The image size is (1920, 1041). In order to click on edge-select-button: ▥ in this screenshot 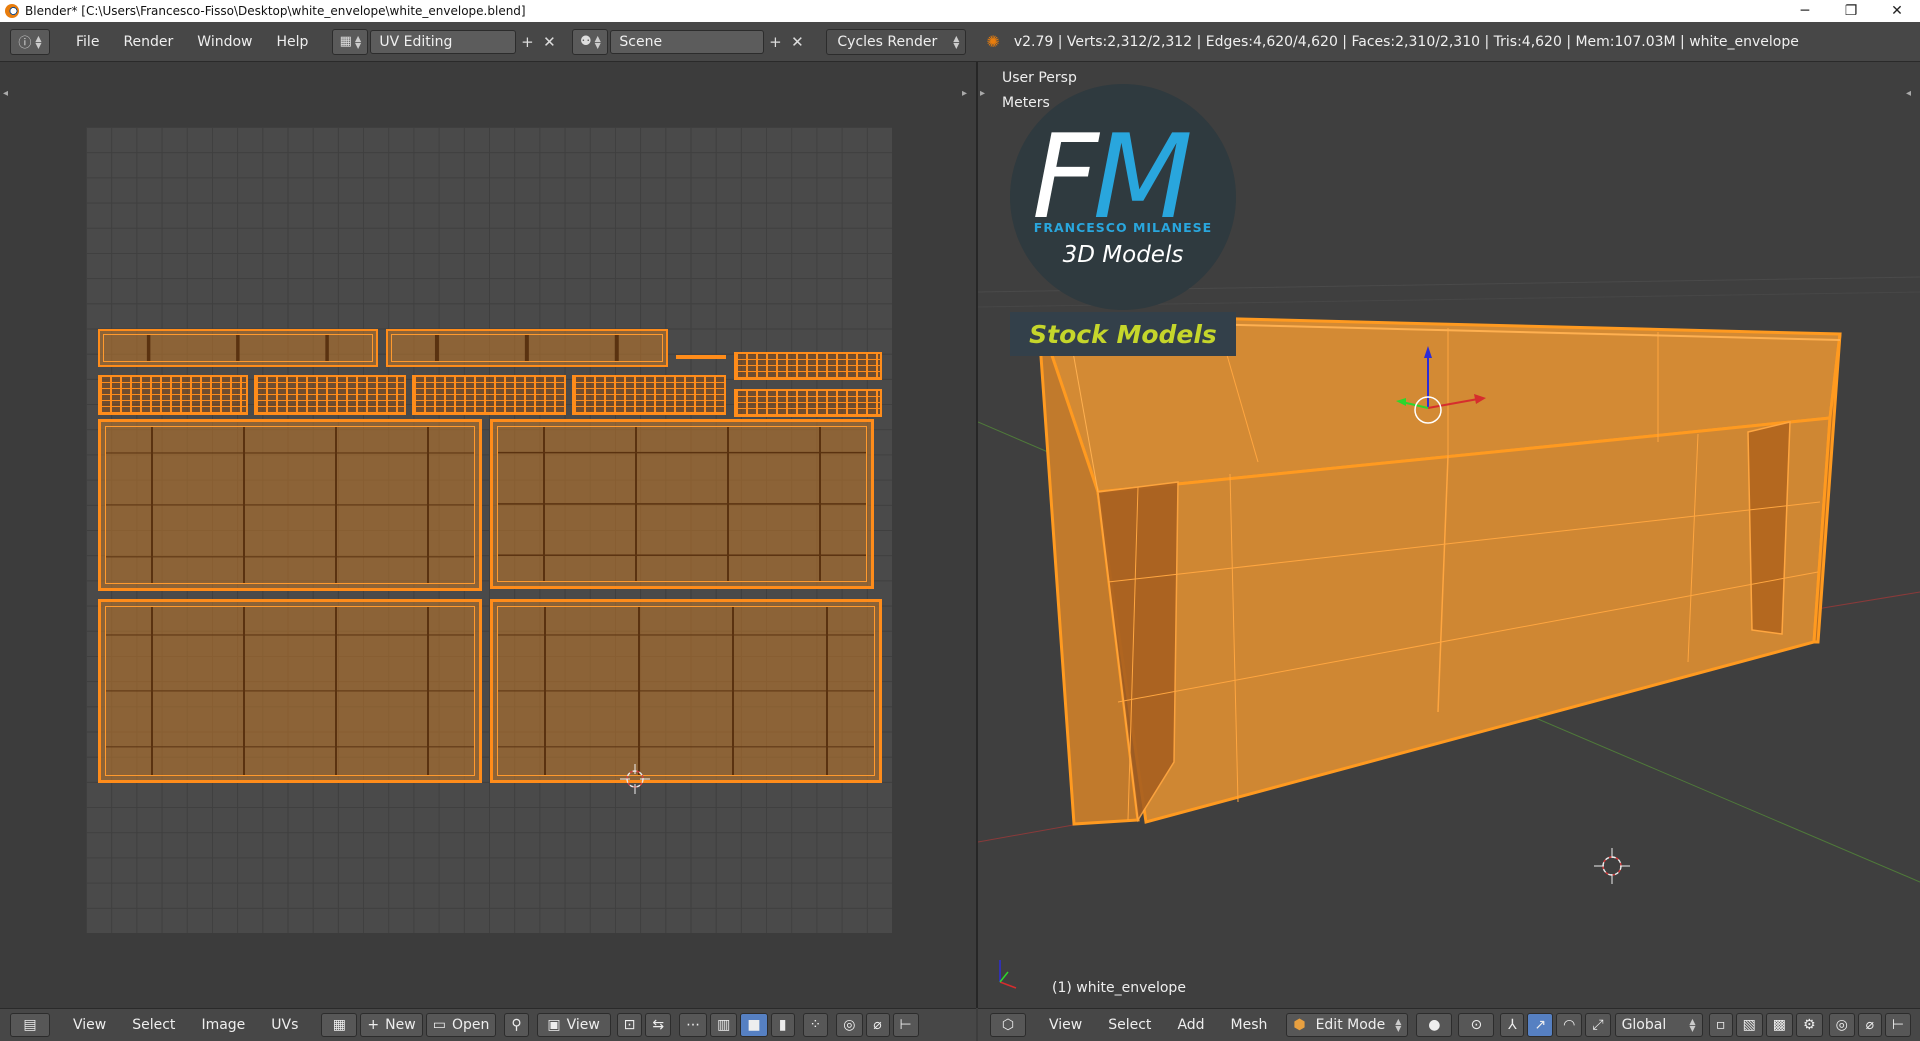, I will do `click(724, 1025)`.